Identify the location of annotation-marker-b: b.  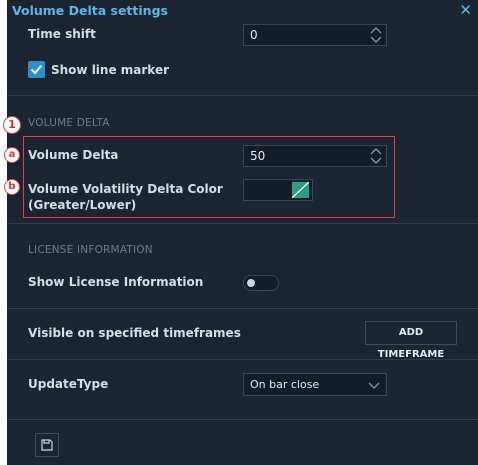
(12, 187).